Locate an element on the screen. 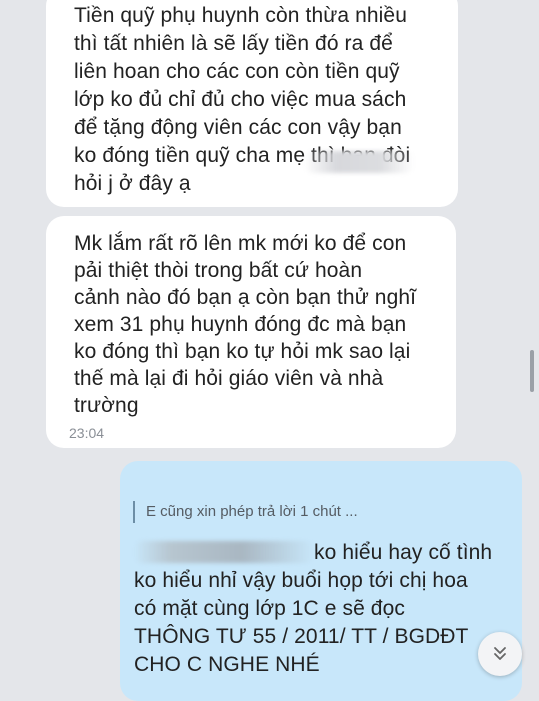 This screenshot has width=539, height=701. message-line: ko hiểu nhỉ vậy buổi họp tới chị hoa is located at coordinates (301, 580).